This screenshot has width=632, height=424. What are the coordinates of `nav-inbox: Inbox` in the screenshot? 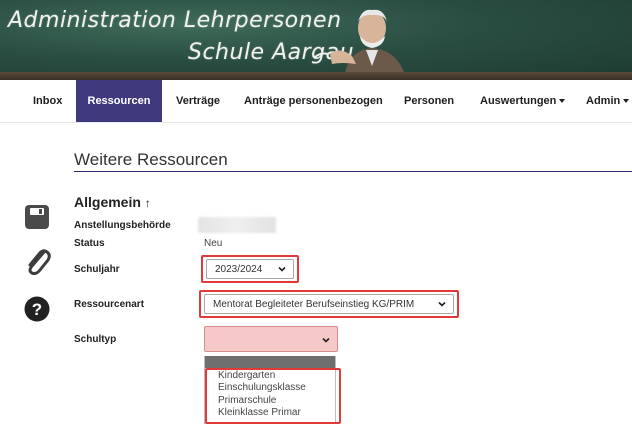 It's located at (47, 101).